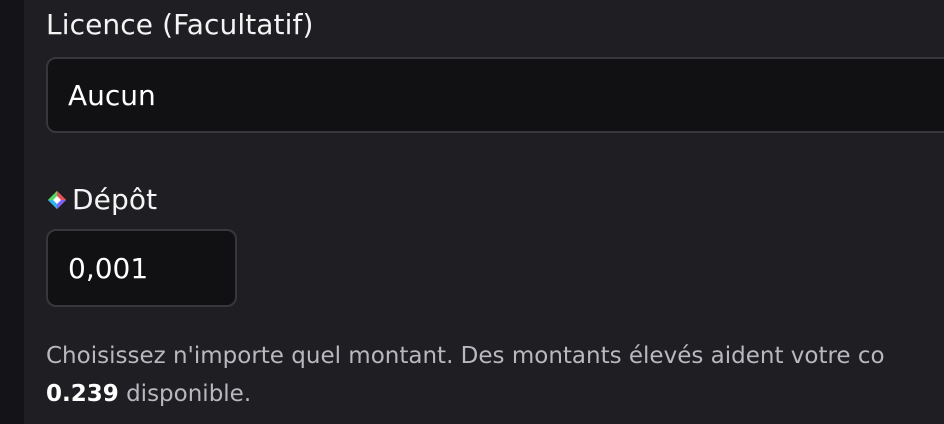  I want to click on licence-selected-value: Aucun, so click(112, 95).